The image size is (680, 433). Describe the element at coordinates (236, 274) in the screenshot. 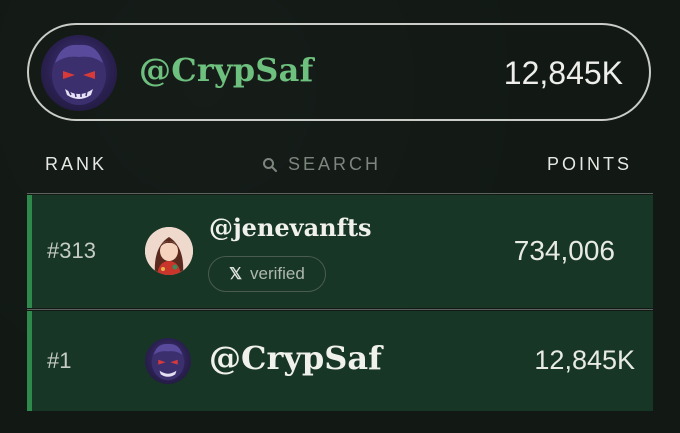

I see `x-logo-icon: 𝕏` at that location.